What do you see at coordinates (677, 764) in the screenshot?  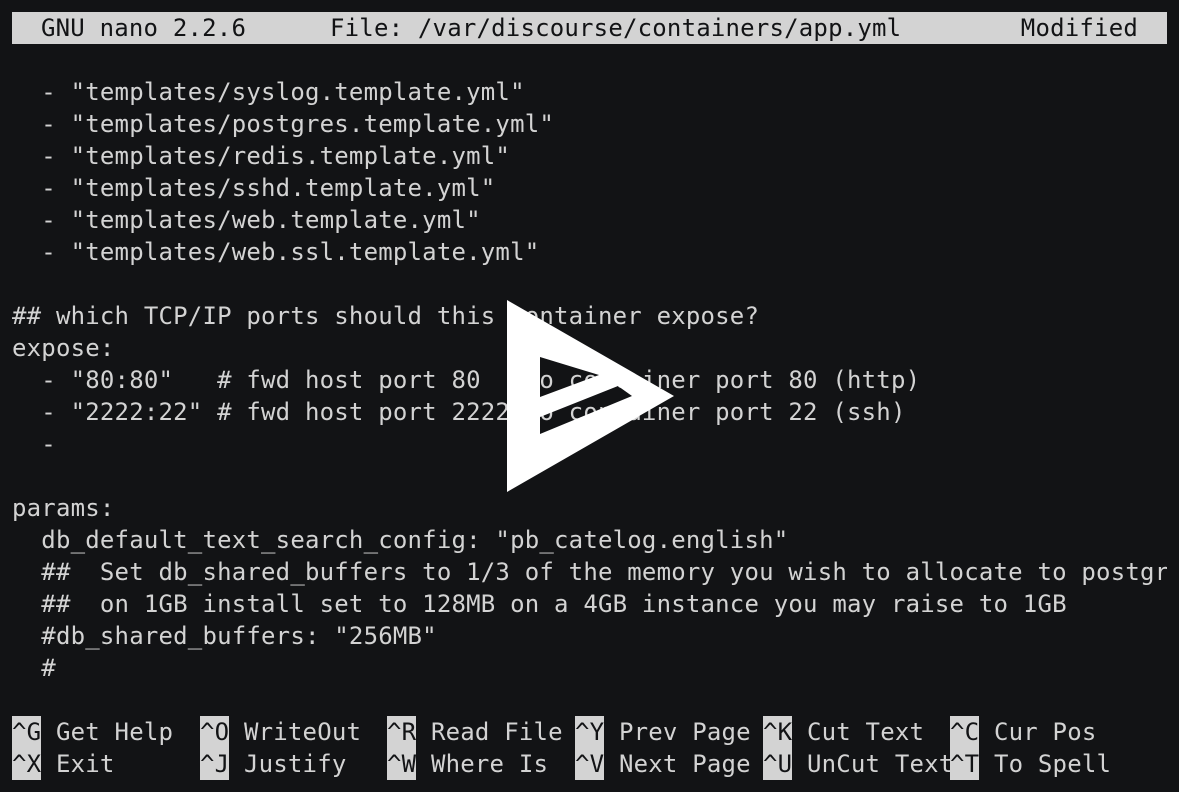 I see `shortcut-label: Next Page` at bounding box center [677, 764].